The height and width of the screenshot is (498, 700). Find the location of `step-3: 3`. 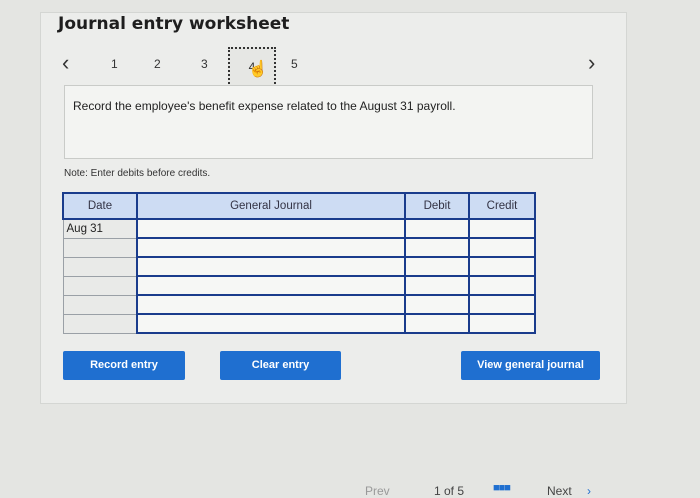

step-3: 3 is located at coordinates (204, 64).